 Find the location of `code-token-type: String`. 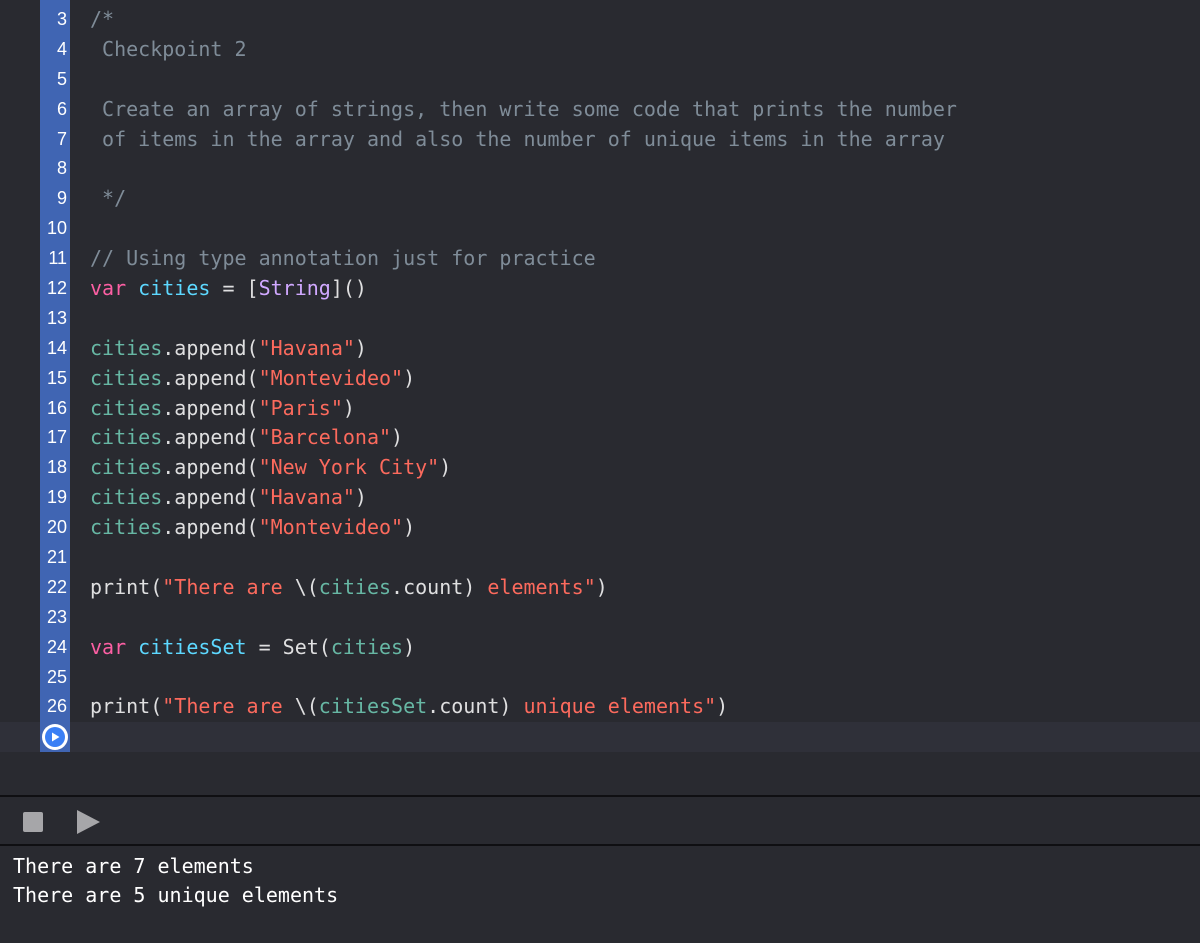

code-token-type: String is located at coordinates (294, 288).